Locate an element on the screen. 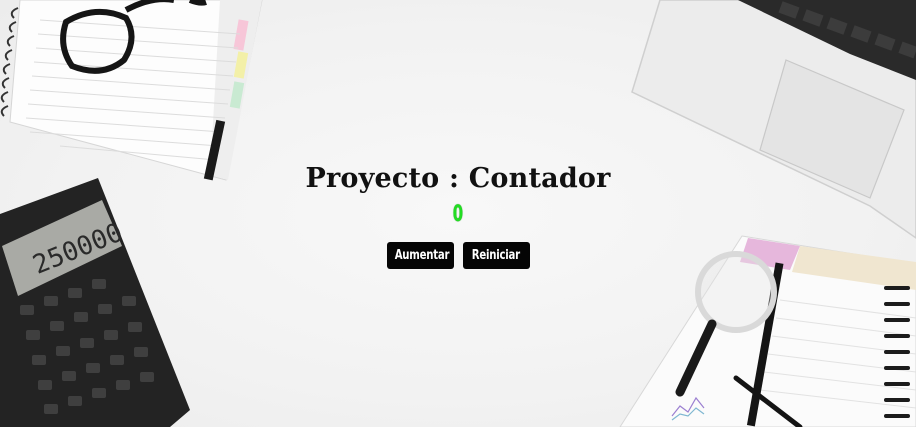 The height and width of the screenshot is (427, 916). counter-display: 0 is located at coordinates (458, 214).